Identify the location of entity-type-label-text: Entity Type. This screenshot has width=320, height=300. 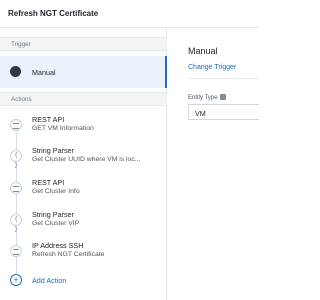
(203, 98).